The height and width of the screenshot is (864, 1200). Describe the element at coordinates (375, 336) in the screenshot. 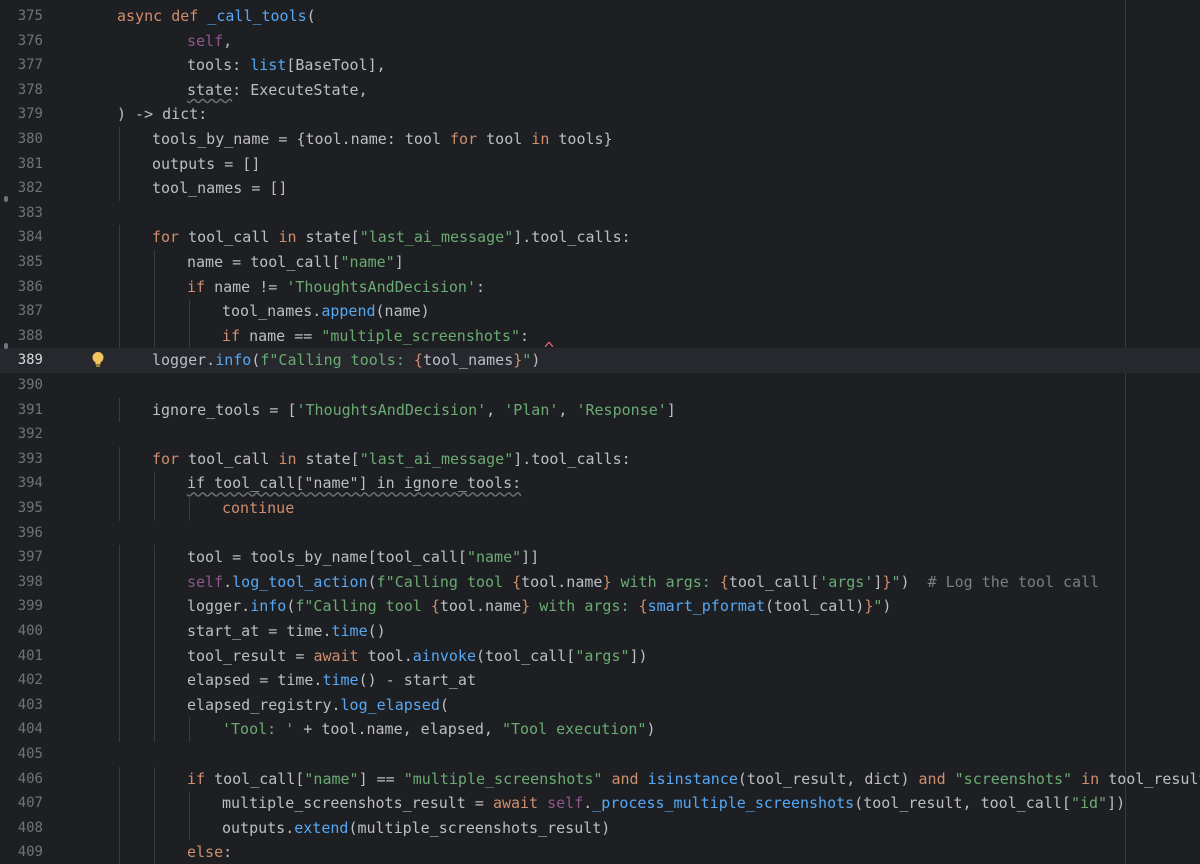

I see `code-text: if name == "multiple_screenshots":` at that location.